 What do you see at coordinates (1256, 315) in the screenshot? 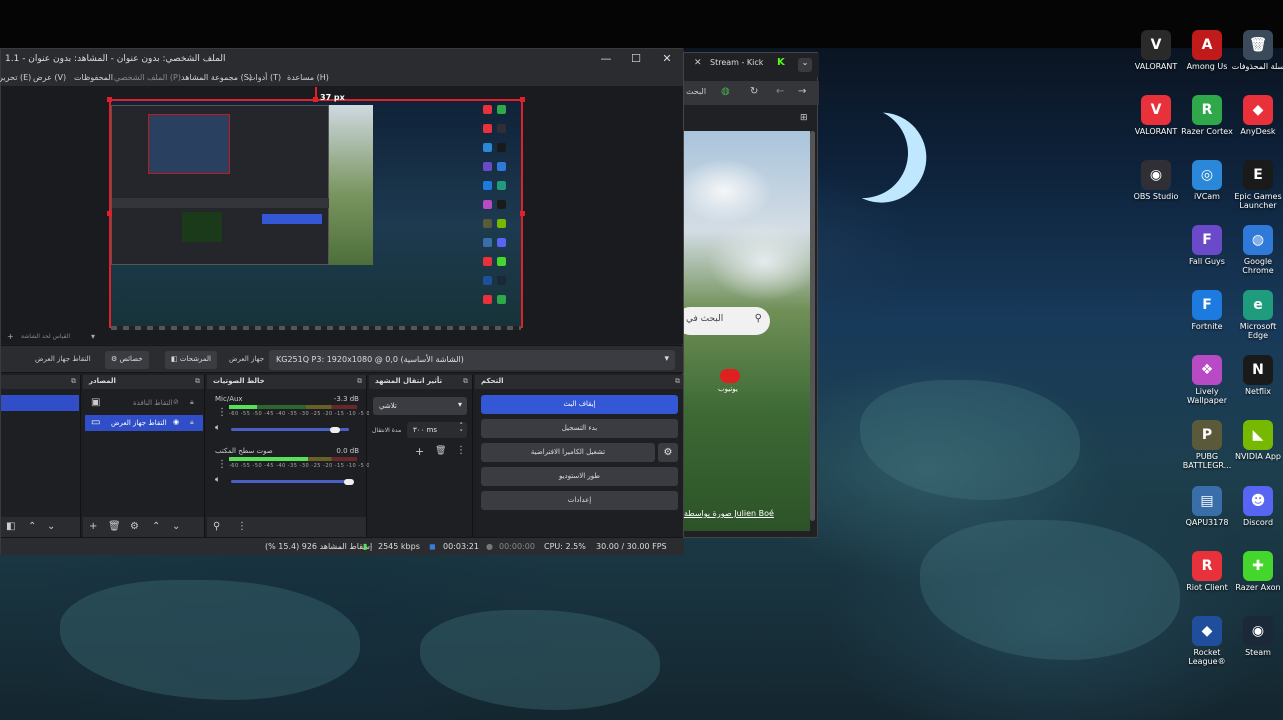
I see `desktop-icon: e Microsoft Edge` at bounding box center [1256, 315].